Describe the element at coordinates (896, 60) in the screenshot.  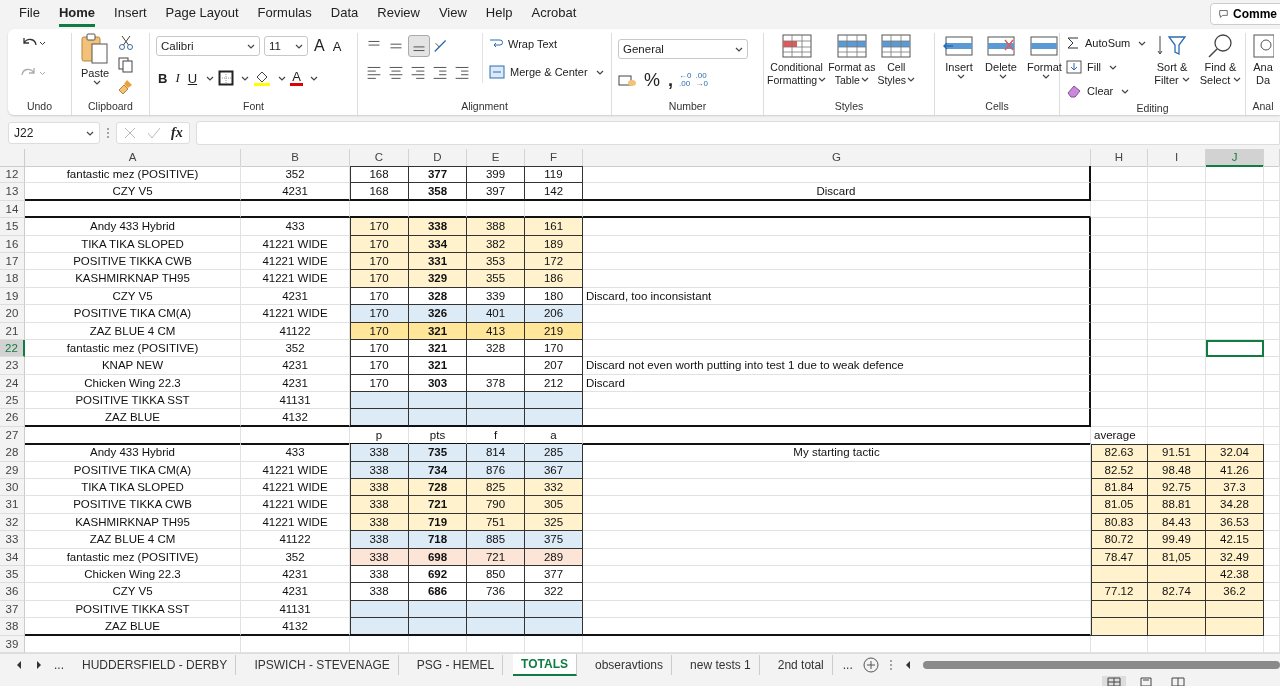
I see `styles-button: Cell Styles` at that location.